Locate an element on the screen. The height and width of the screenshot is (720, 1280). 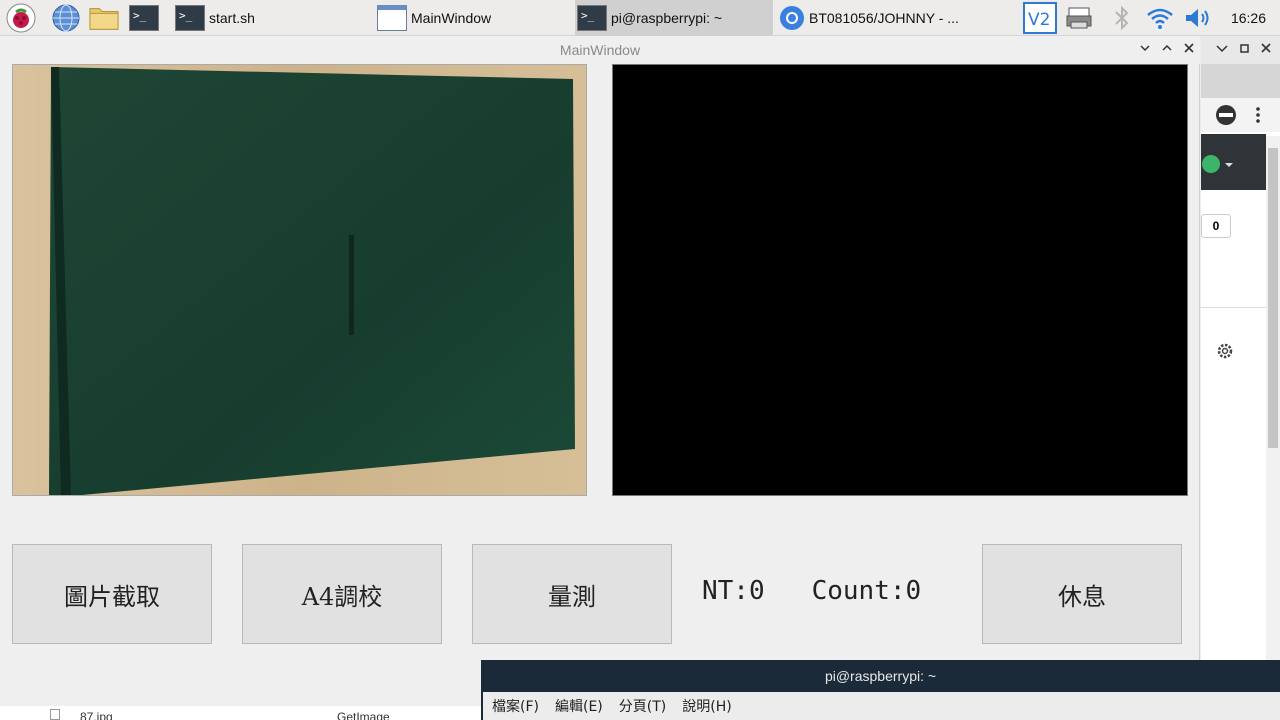
menu-edit: 編輯(E) is located at coordinates (579, 706).